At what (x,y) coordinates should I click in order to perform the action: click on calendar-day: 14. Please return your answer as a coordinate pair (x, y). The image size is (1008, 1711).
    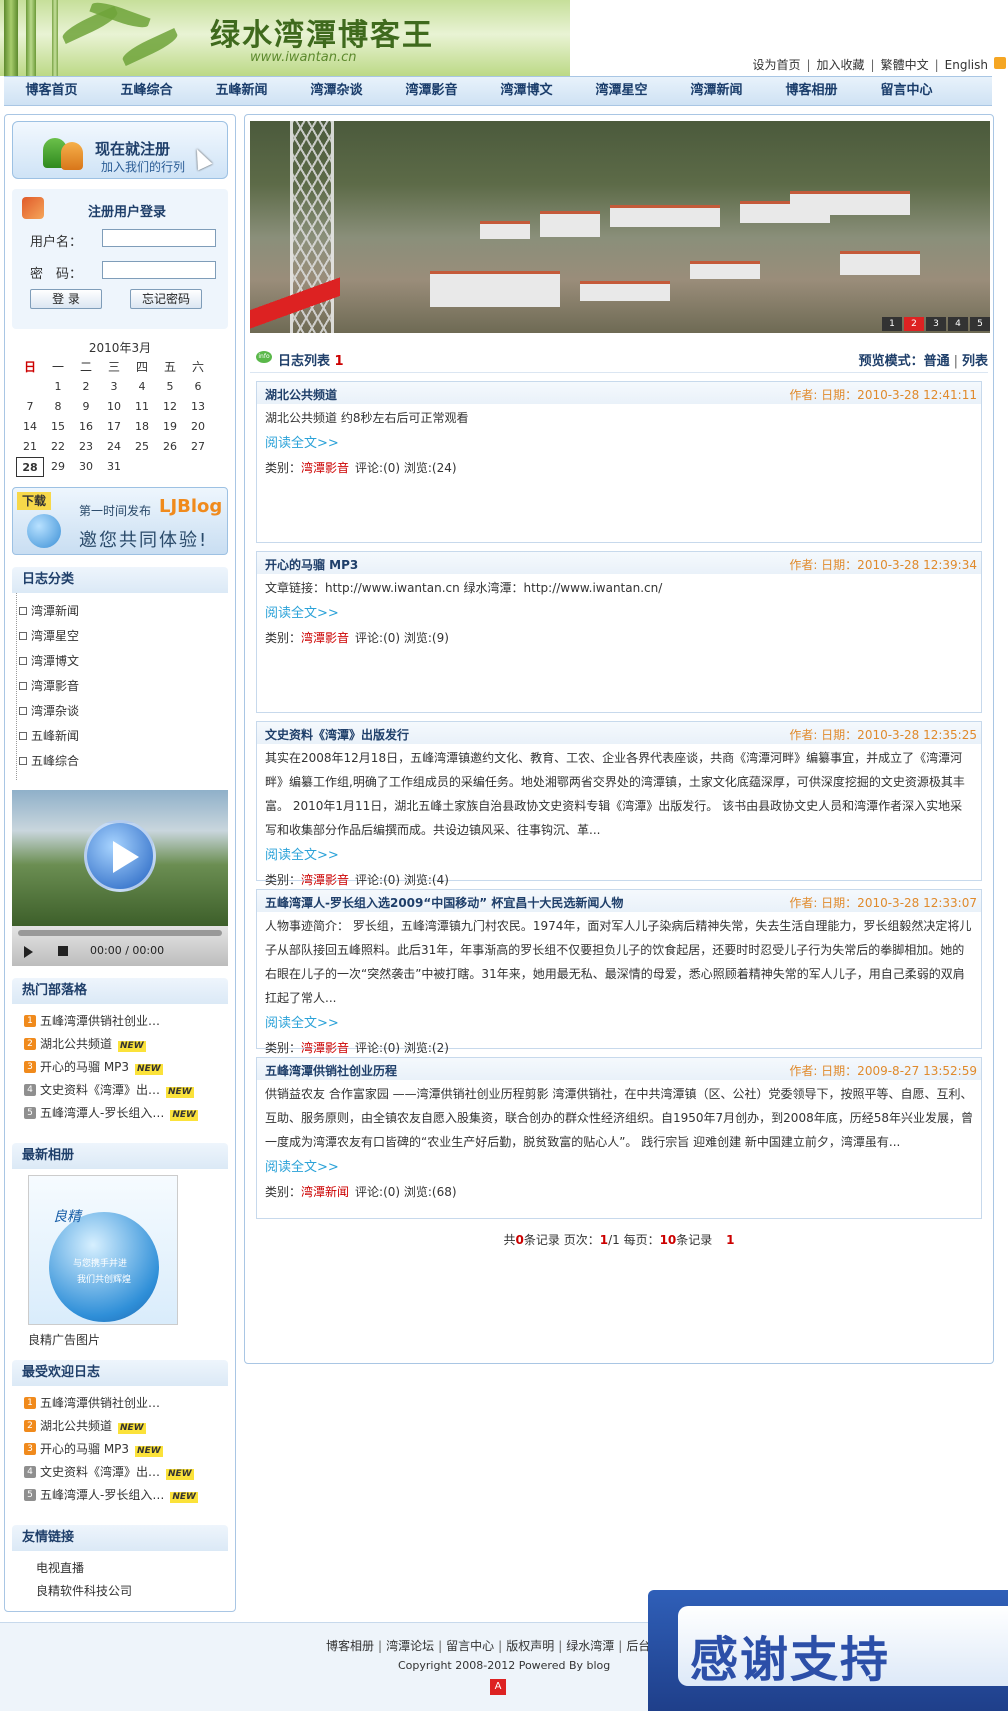
    Looking at the image, I should click on (30, 427).